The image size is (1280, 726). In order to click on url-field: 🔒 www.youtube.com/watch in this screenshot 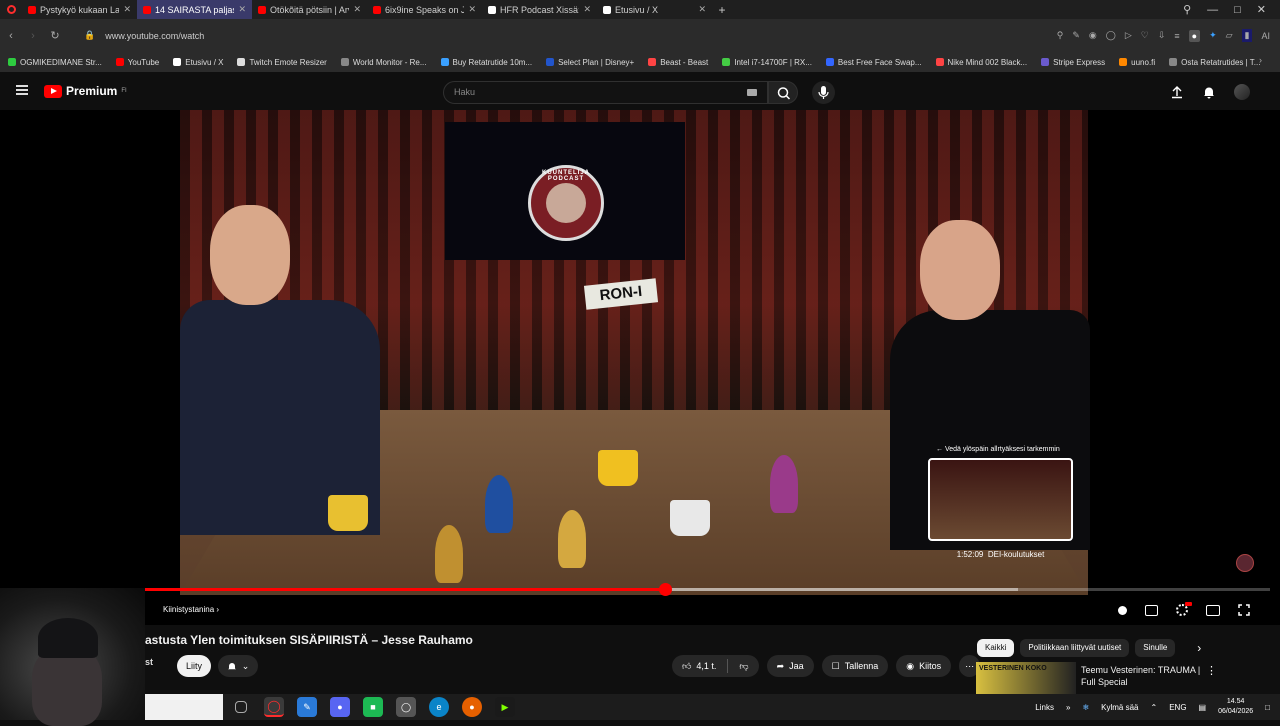, I will do `click(144, 35)`.